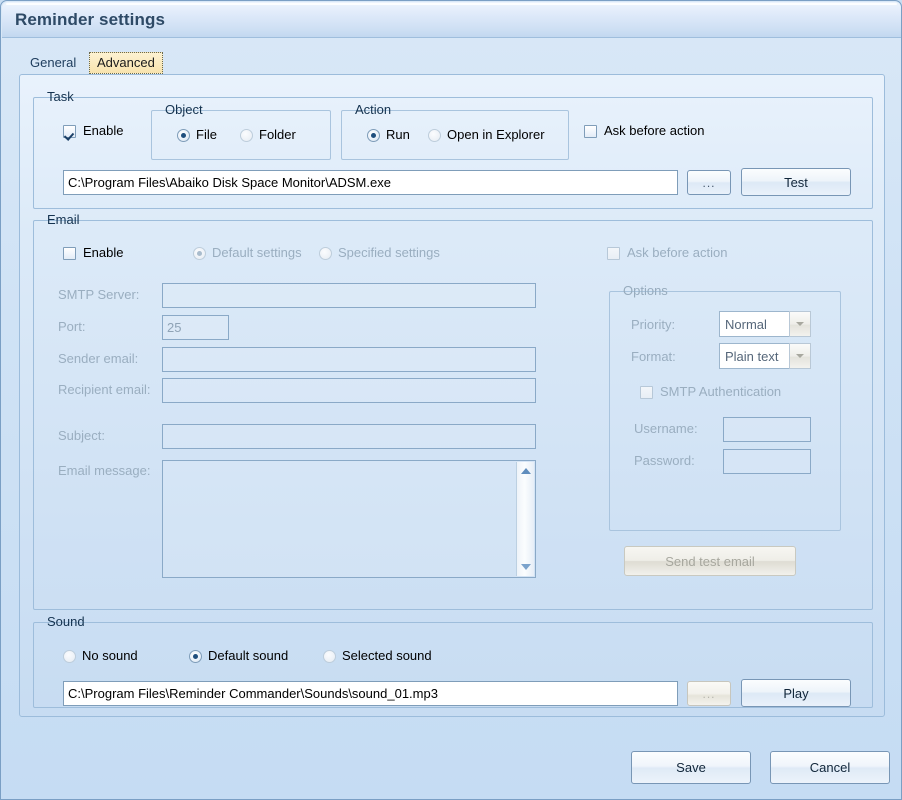 This screenshot has height=800, width=902. Describe the element at coordinates (349, 359) in the screenshot. I see `sender-email-input` at that location.